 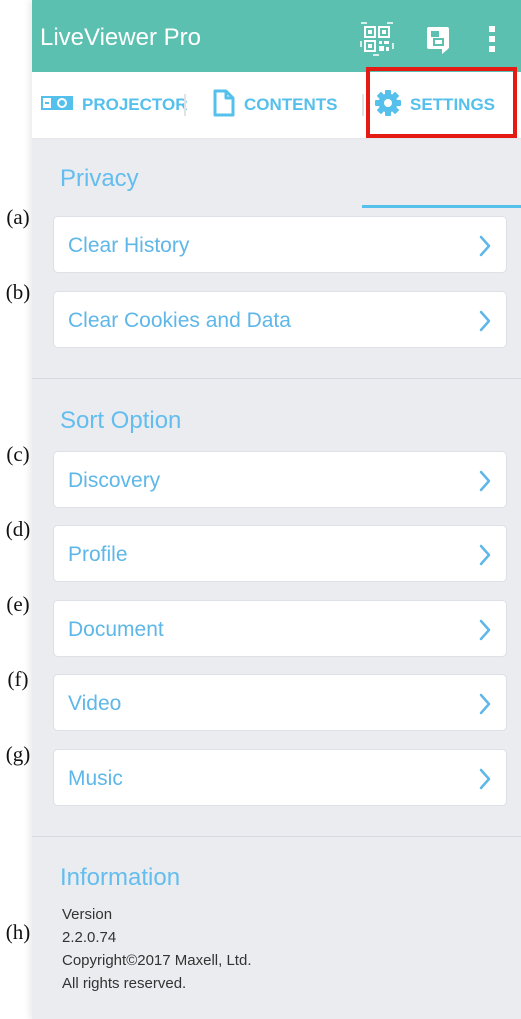 What do you see at coordinates (377, 41) in the screenshot?
I see `qr-code-icon` at bounding box center [377, 41].